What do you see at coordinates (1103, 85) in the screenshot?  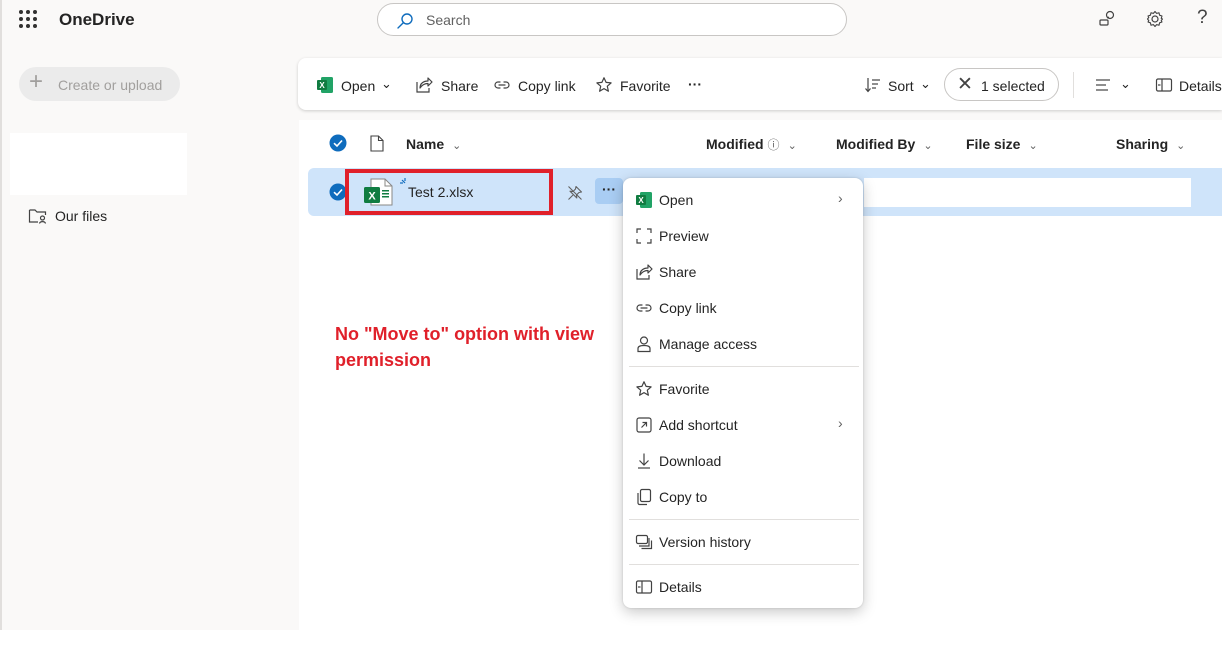 I see `view-list-icon` at bounding box center [1103, 85].